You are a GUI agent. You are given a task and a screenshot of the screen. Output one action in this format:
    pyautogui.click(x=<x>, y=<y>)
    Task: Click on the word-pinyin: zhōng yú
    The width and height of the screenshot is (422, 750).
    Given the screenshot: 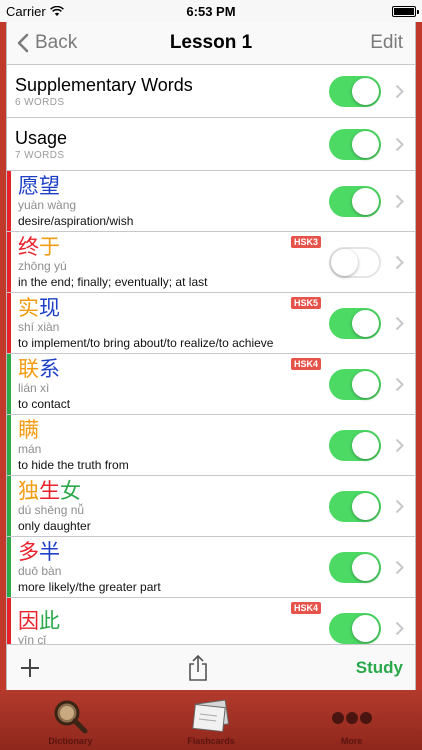 What is the action you would take?
    pyautogui.click(x=42, y=265)
    